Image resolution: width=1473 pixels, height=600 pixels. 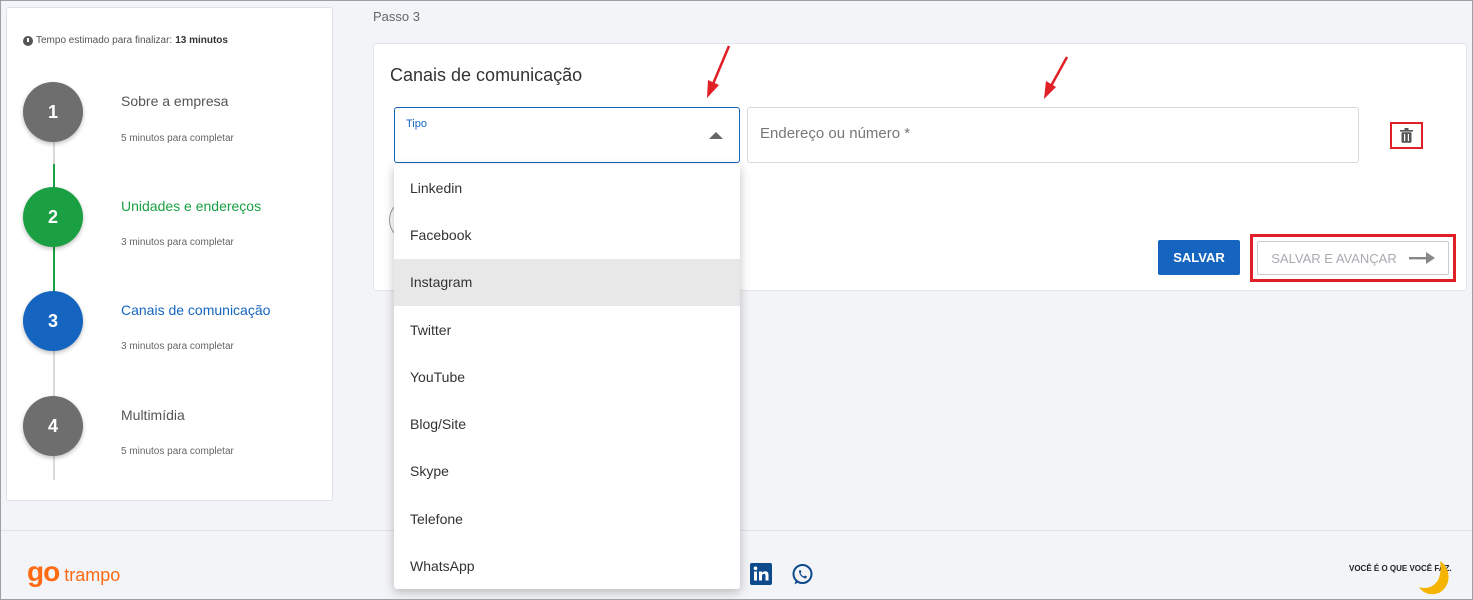 What do you see at coordinates (53, 112) in the screenshot?
I see `step-1-circle: 1` at bounding box center [53, 112].